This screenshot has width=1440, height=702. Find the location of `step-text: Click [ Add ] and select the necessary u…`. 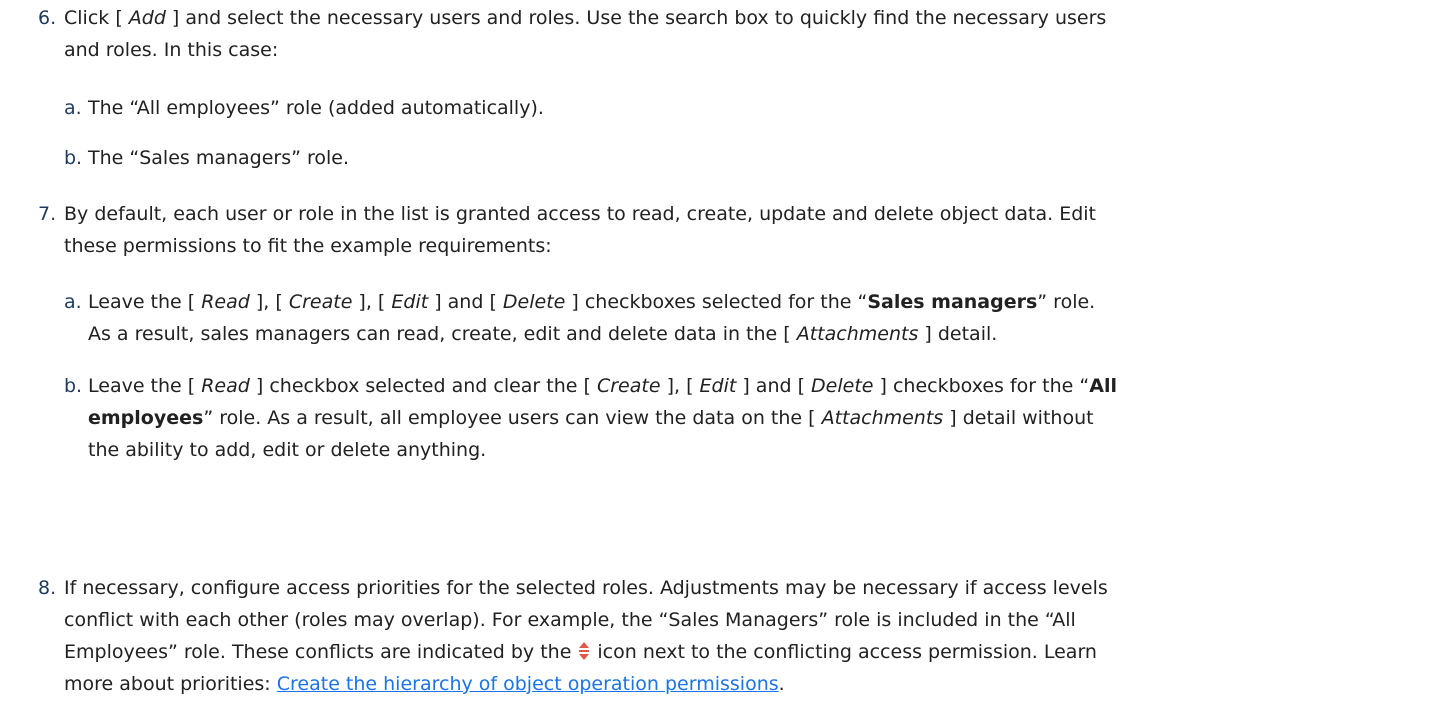

step-text: Click [ Add ] and select the necessary u… is located at coordinates (585, 34).